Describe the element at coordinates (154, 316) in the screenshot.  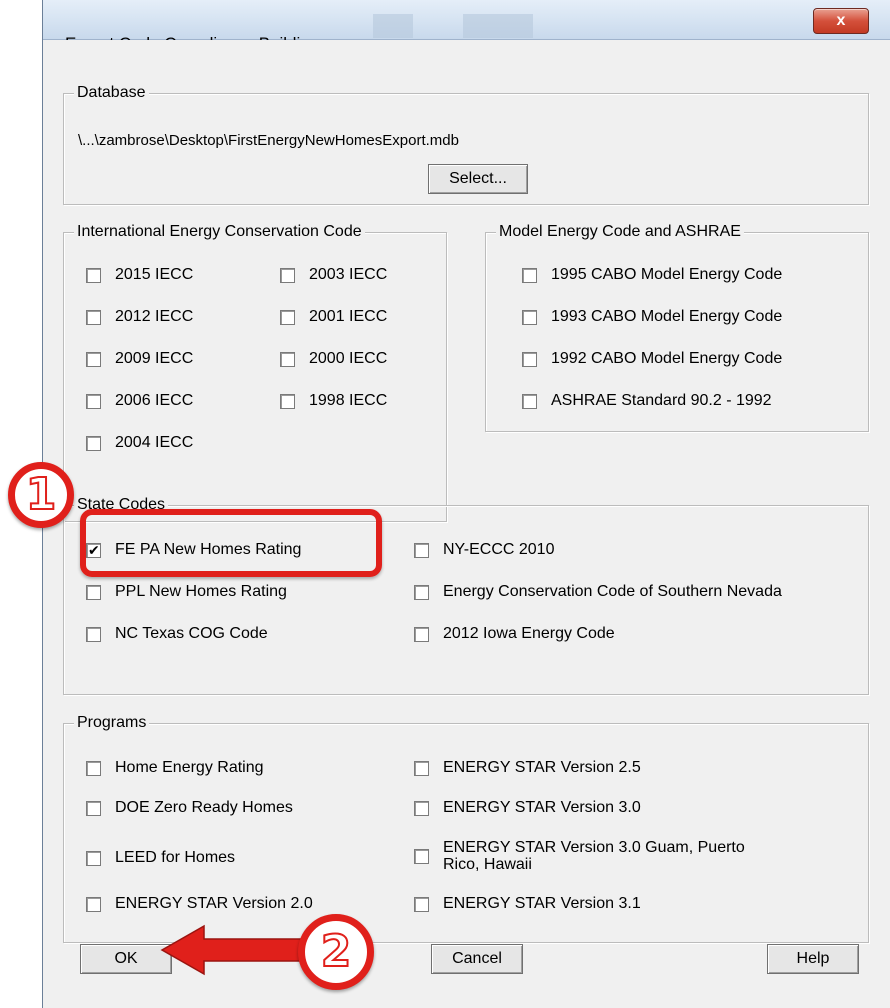
I see `checkbox-label: 2012 IECC` at that location.